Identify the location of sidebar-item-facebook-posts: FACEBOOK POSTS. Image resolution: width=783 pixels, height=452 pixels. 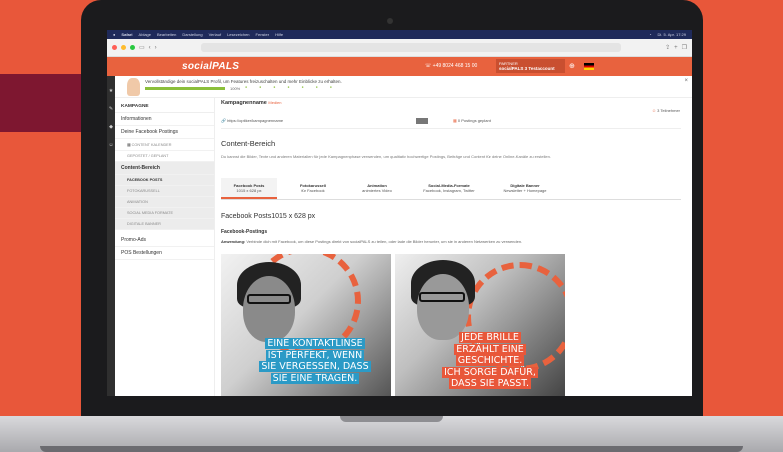
(164, 180).